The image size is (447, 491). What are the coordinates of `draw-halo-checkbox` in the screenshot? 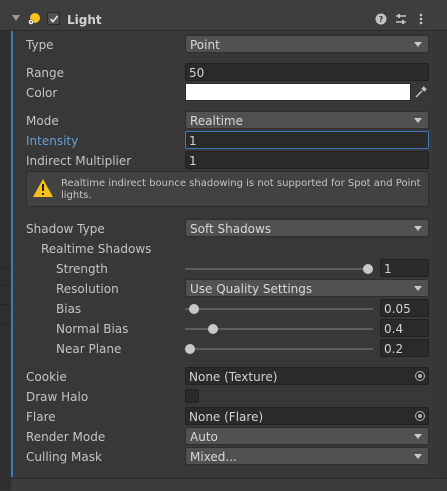 It's located at (192, 396).